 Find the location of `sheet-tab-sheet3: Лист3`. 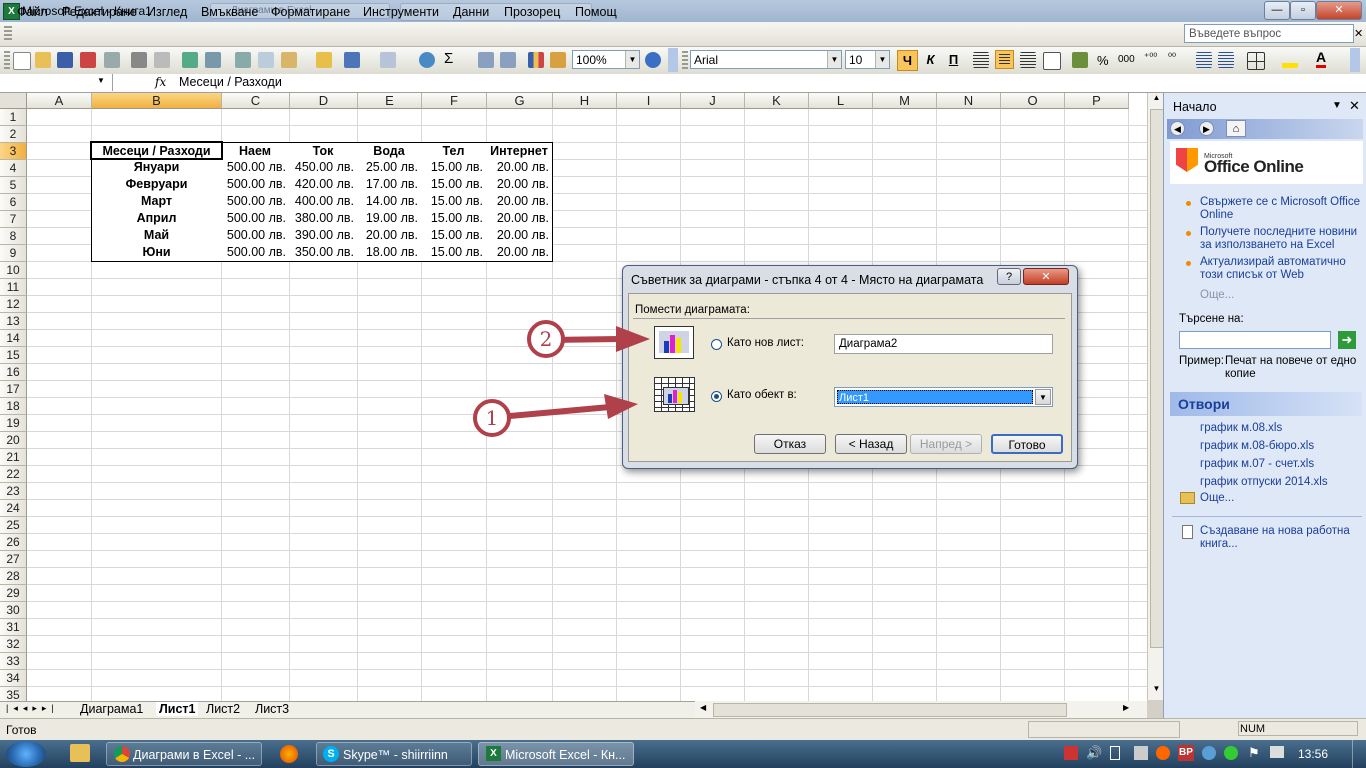

sheet-tab-sheet3: Лист3 is located at coordinates (272, 709).